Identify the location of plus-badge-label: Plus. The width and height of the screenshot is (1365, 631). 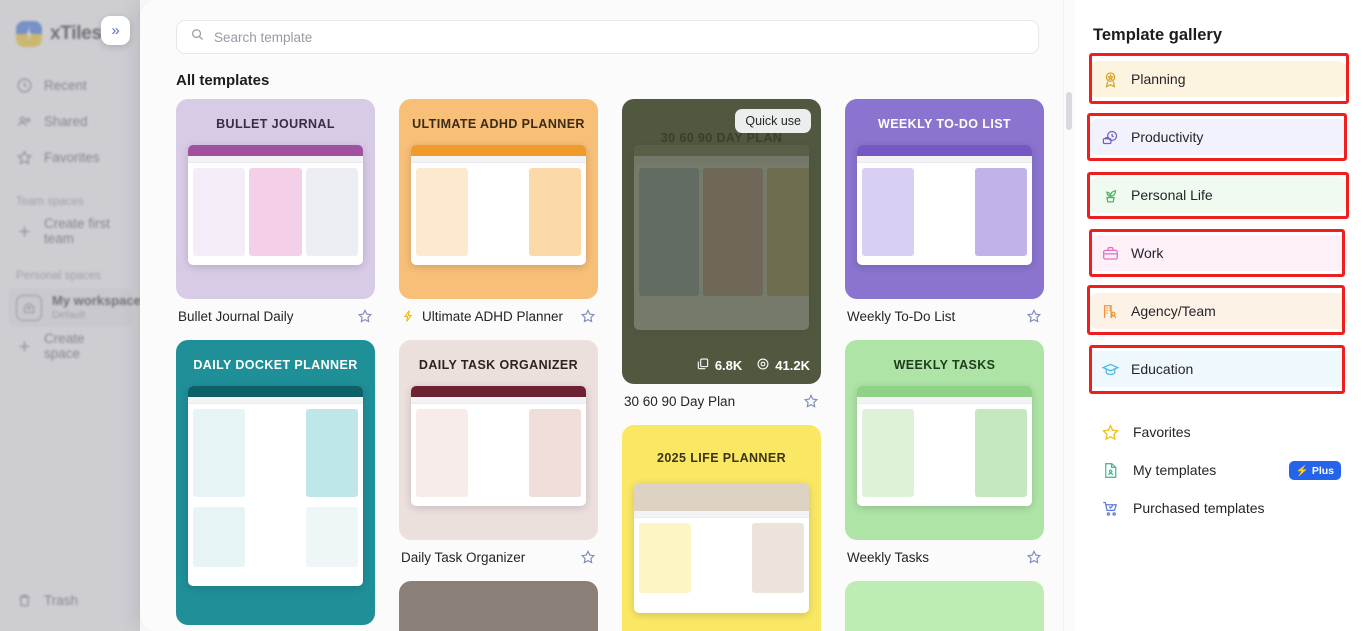
(1322, 470).